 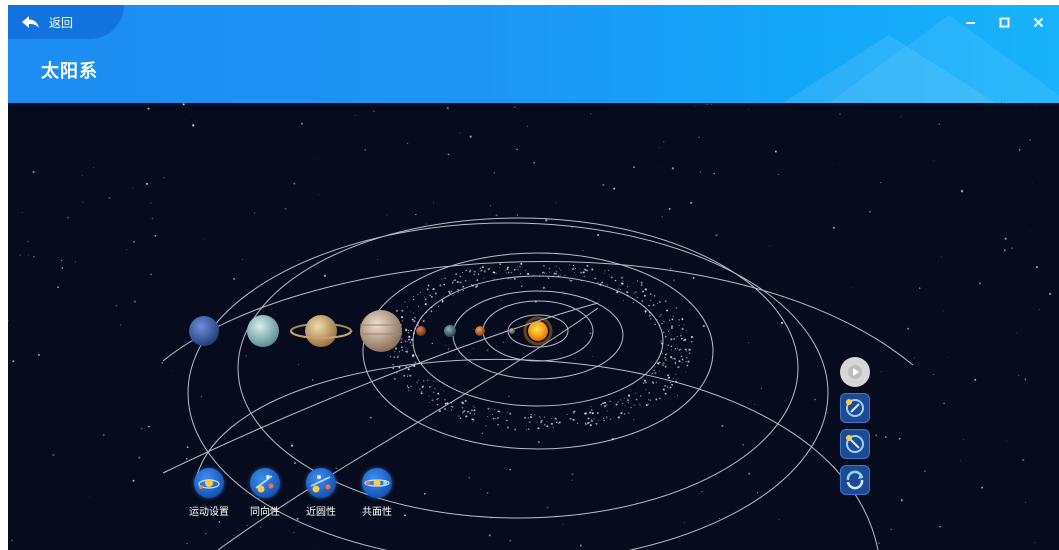 What do you see at coordinates (321, 493) in the screenshot?
I see `tool-near-circular: 近圆性` at bounding box center [321, 493].